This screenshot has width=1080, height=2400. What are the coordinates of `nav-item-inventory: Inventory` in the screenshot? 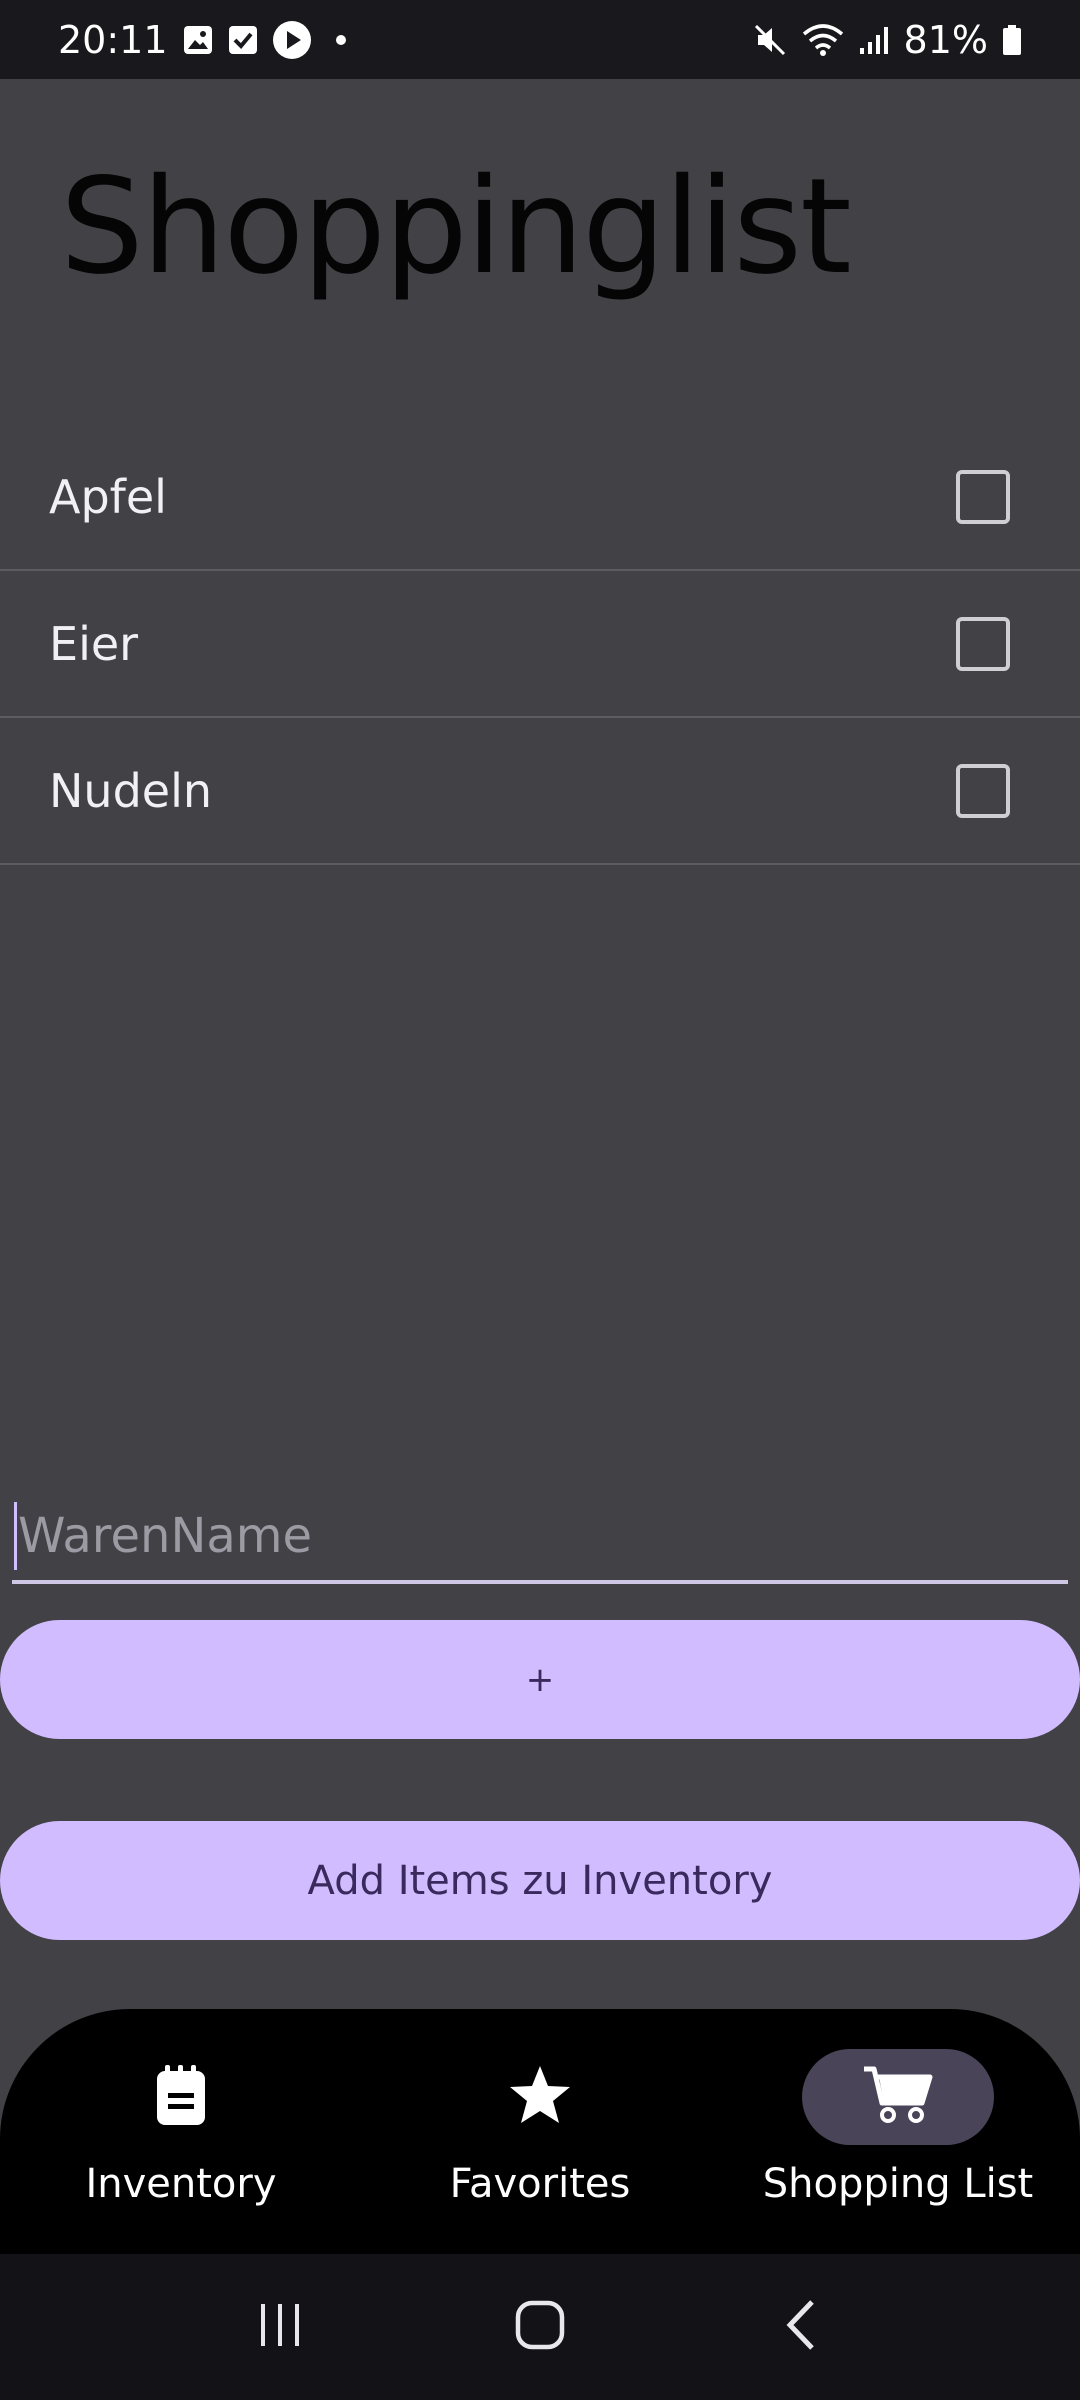 It's located at (181, 2134).